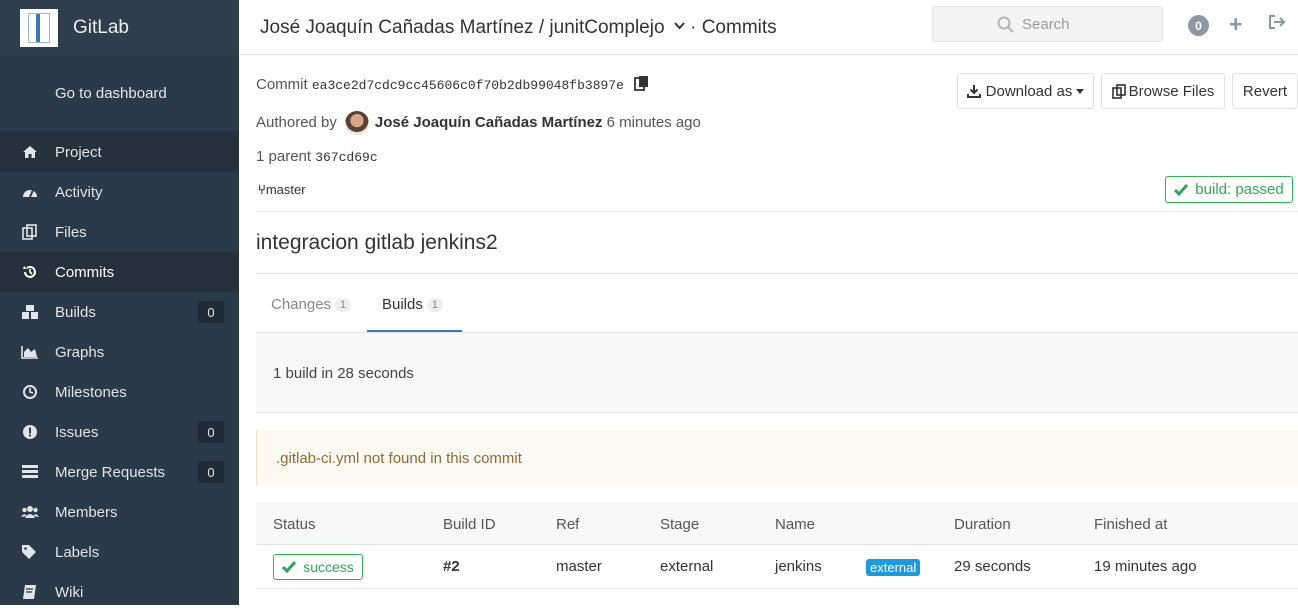  Describe the element at coordinates (356, 123) in the screenshot. I see `avatar` at that location.